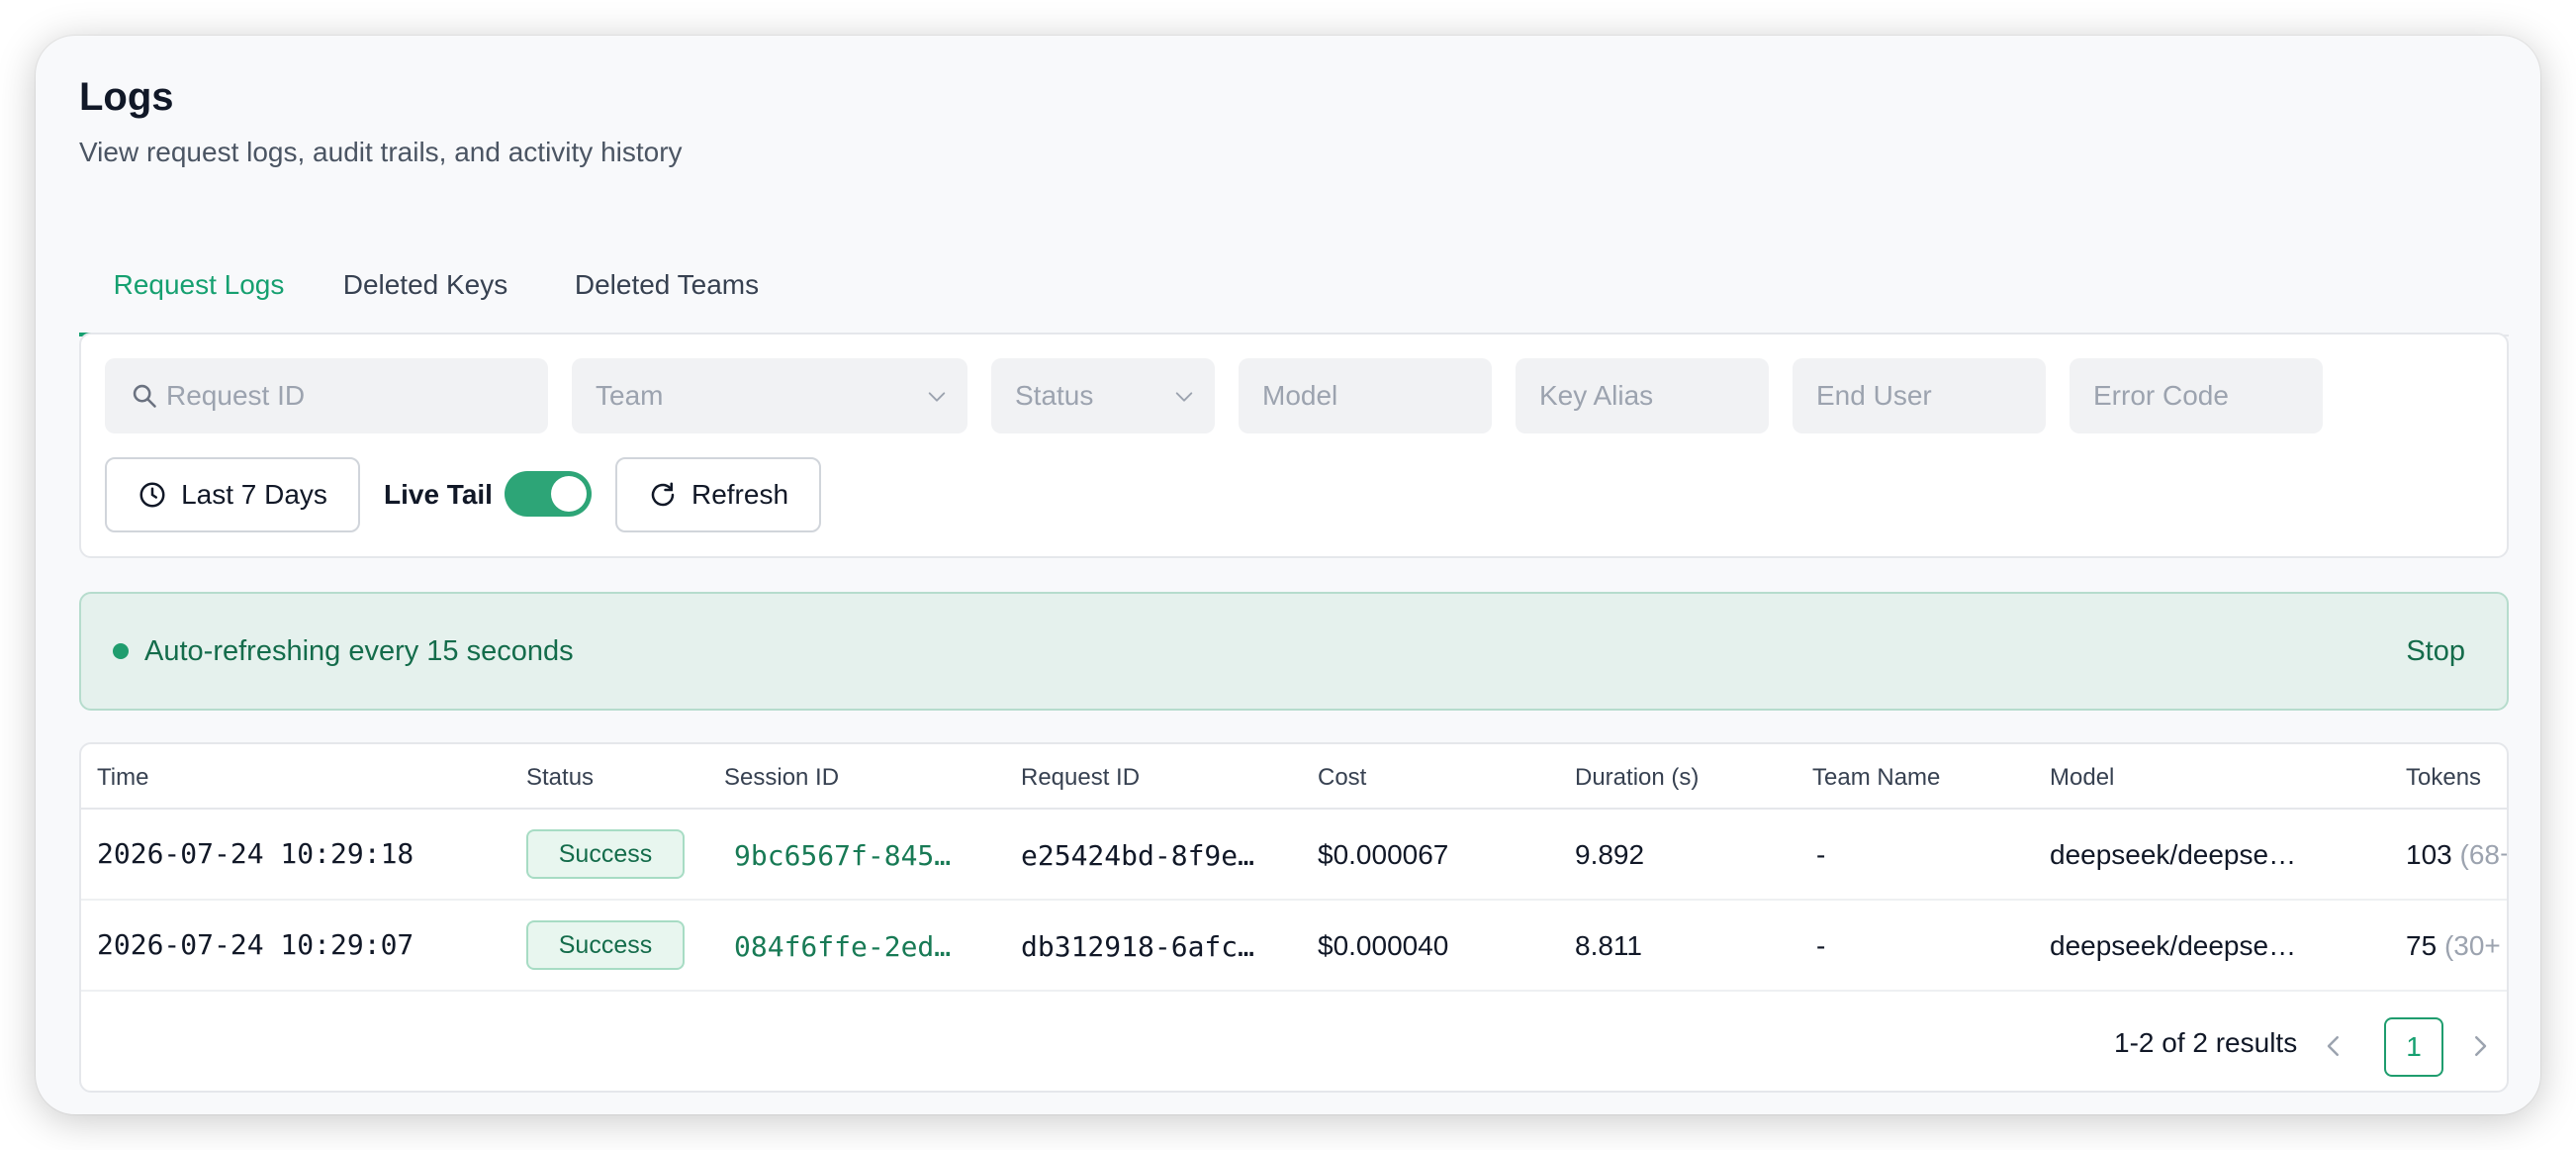  I want to click on token-breakdown: (68+, so click(2483, 854).